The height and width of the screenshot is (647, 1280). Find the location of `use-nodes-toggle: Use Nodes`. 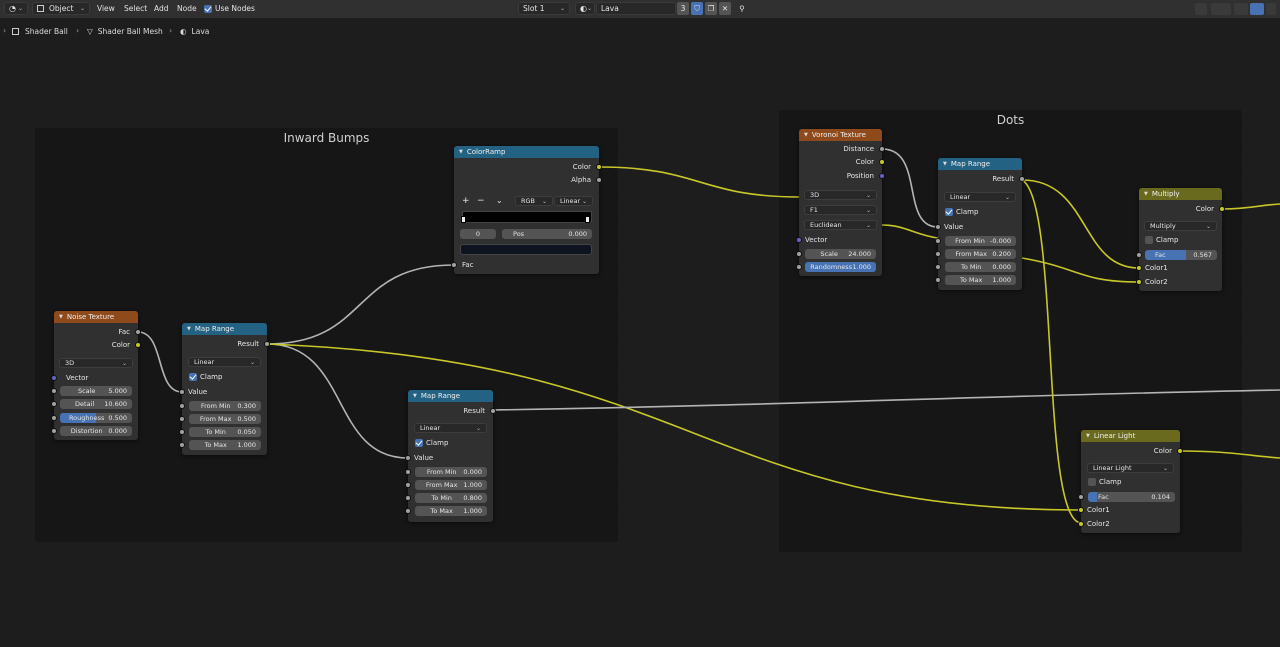

use-nodes-toggle: Use Nodes is located at coordinates (229, 8).